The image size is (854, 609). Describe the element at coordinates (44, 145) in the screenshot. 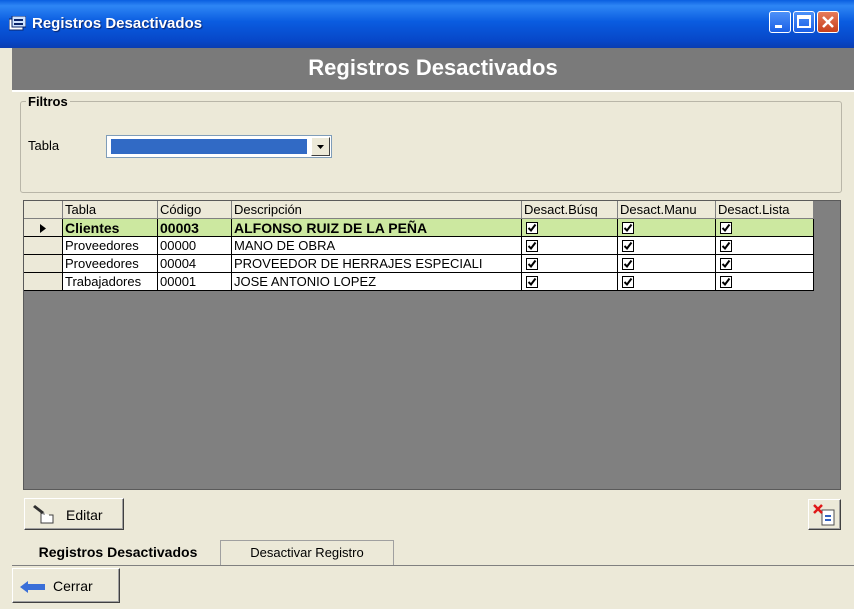

I see `table-label: Tabla` at that location.